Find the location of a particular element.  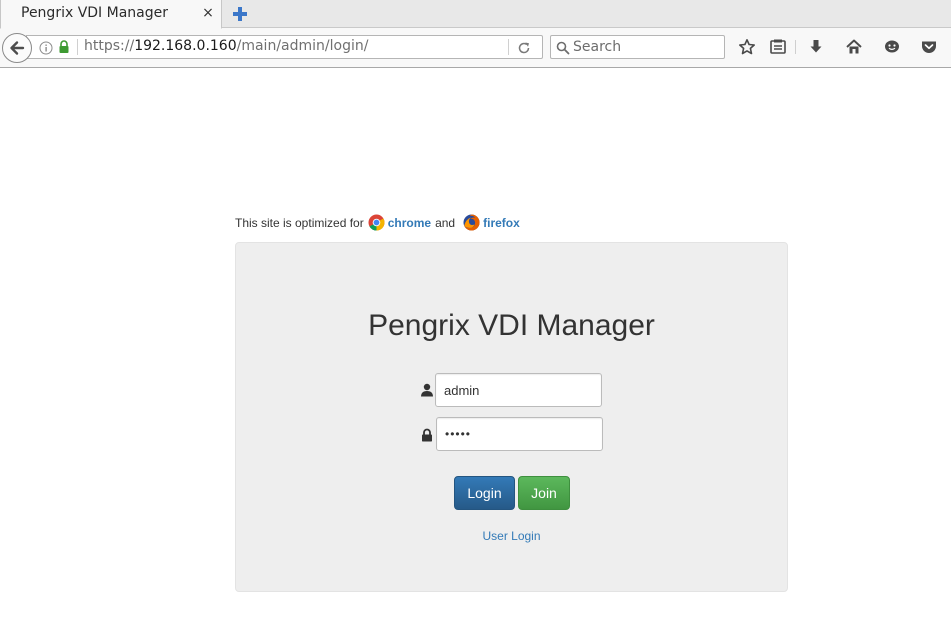

password-field is located at coordinates (519, 434).